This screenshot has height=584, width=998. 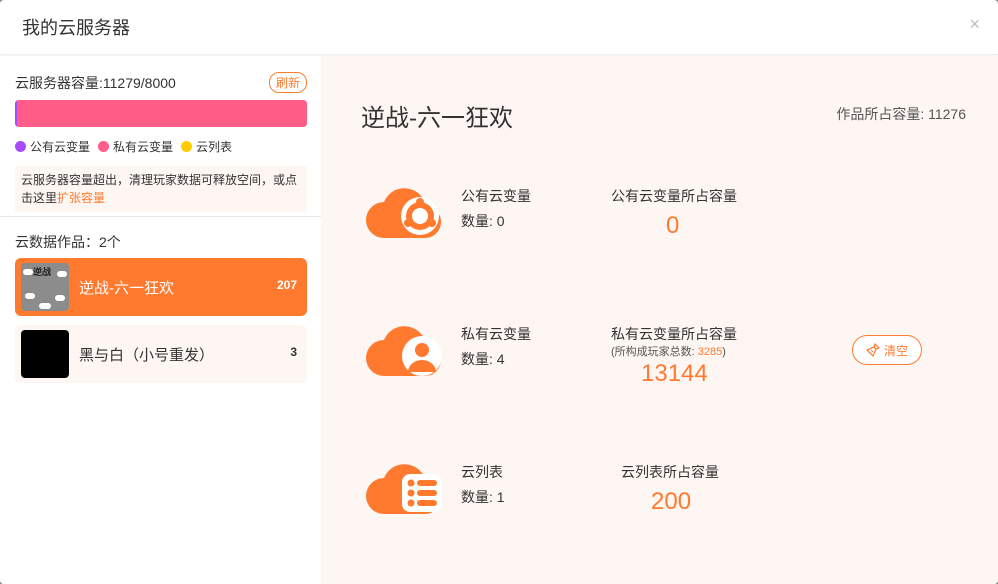 I want to click on work-count: 207, so click(x=286, y=285).